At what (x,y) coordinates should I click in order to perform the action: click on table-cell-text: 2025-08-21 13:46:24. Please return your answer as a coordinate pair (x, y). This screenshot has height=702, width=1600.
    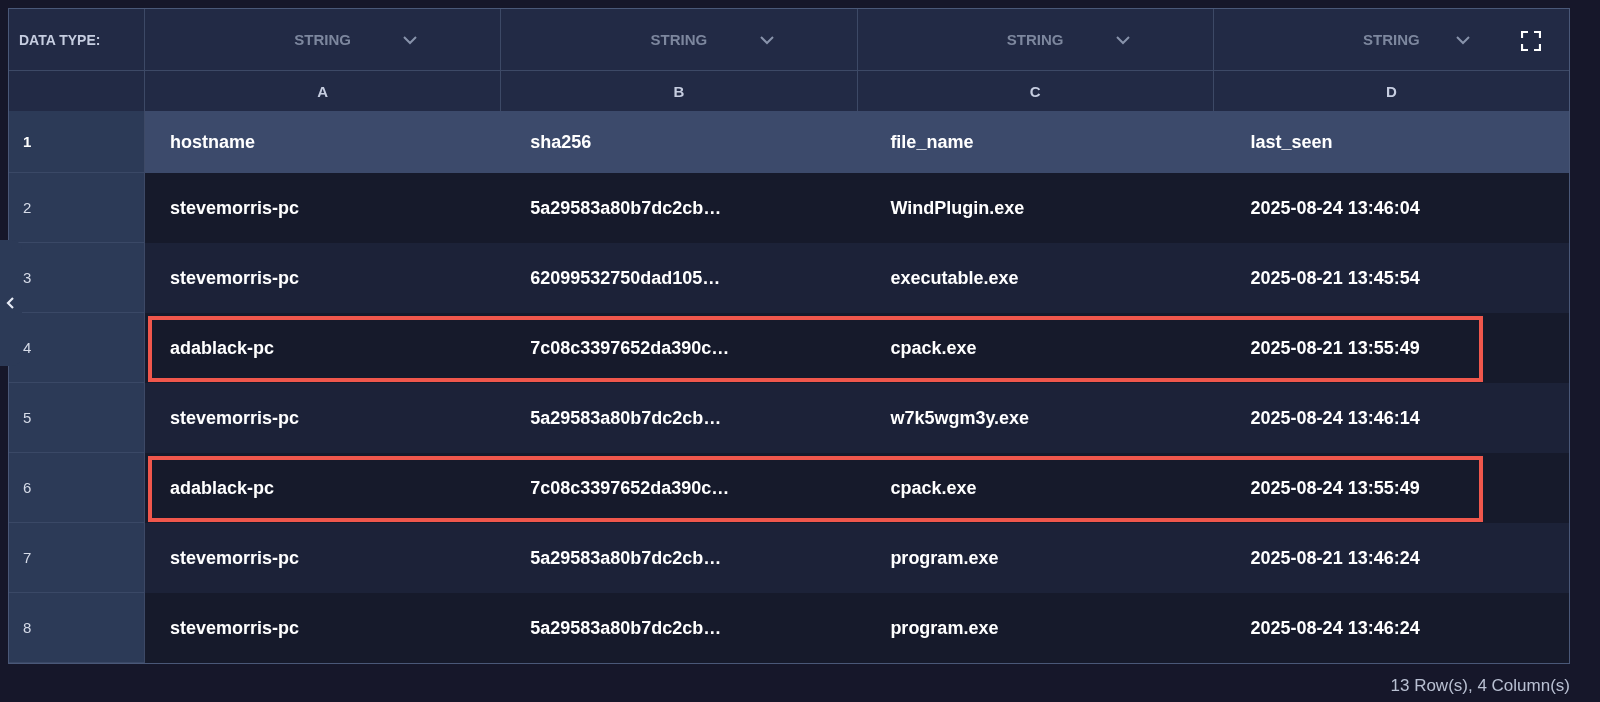
    Looking at the image, I should click on (1335, 558).